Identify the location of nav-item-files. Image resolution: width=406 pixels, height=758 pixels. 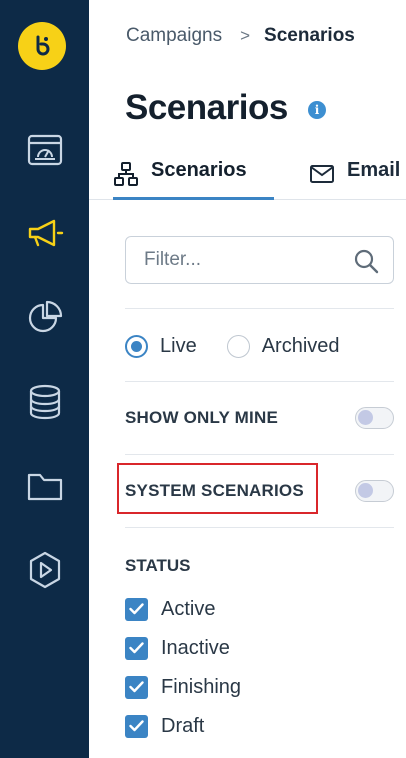
(44, 486).